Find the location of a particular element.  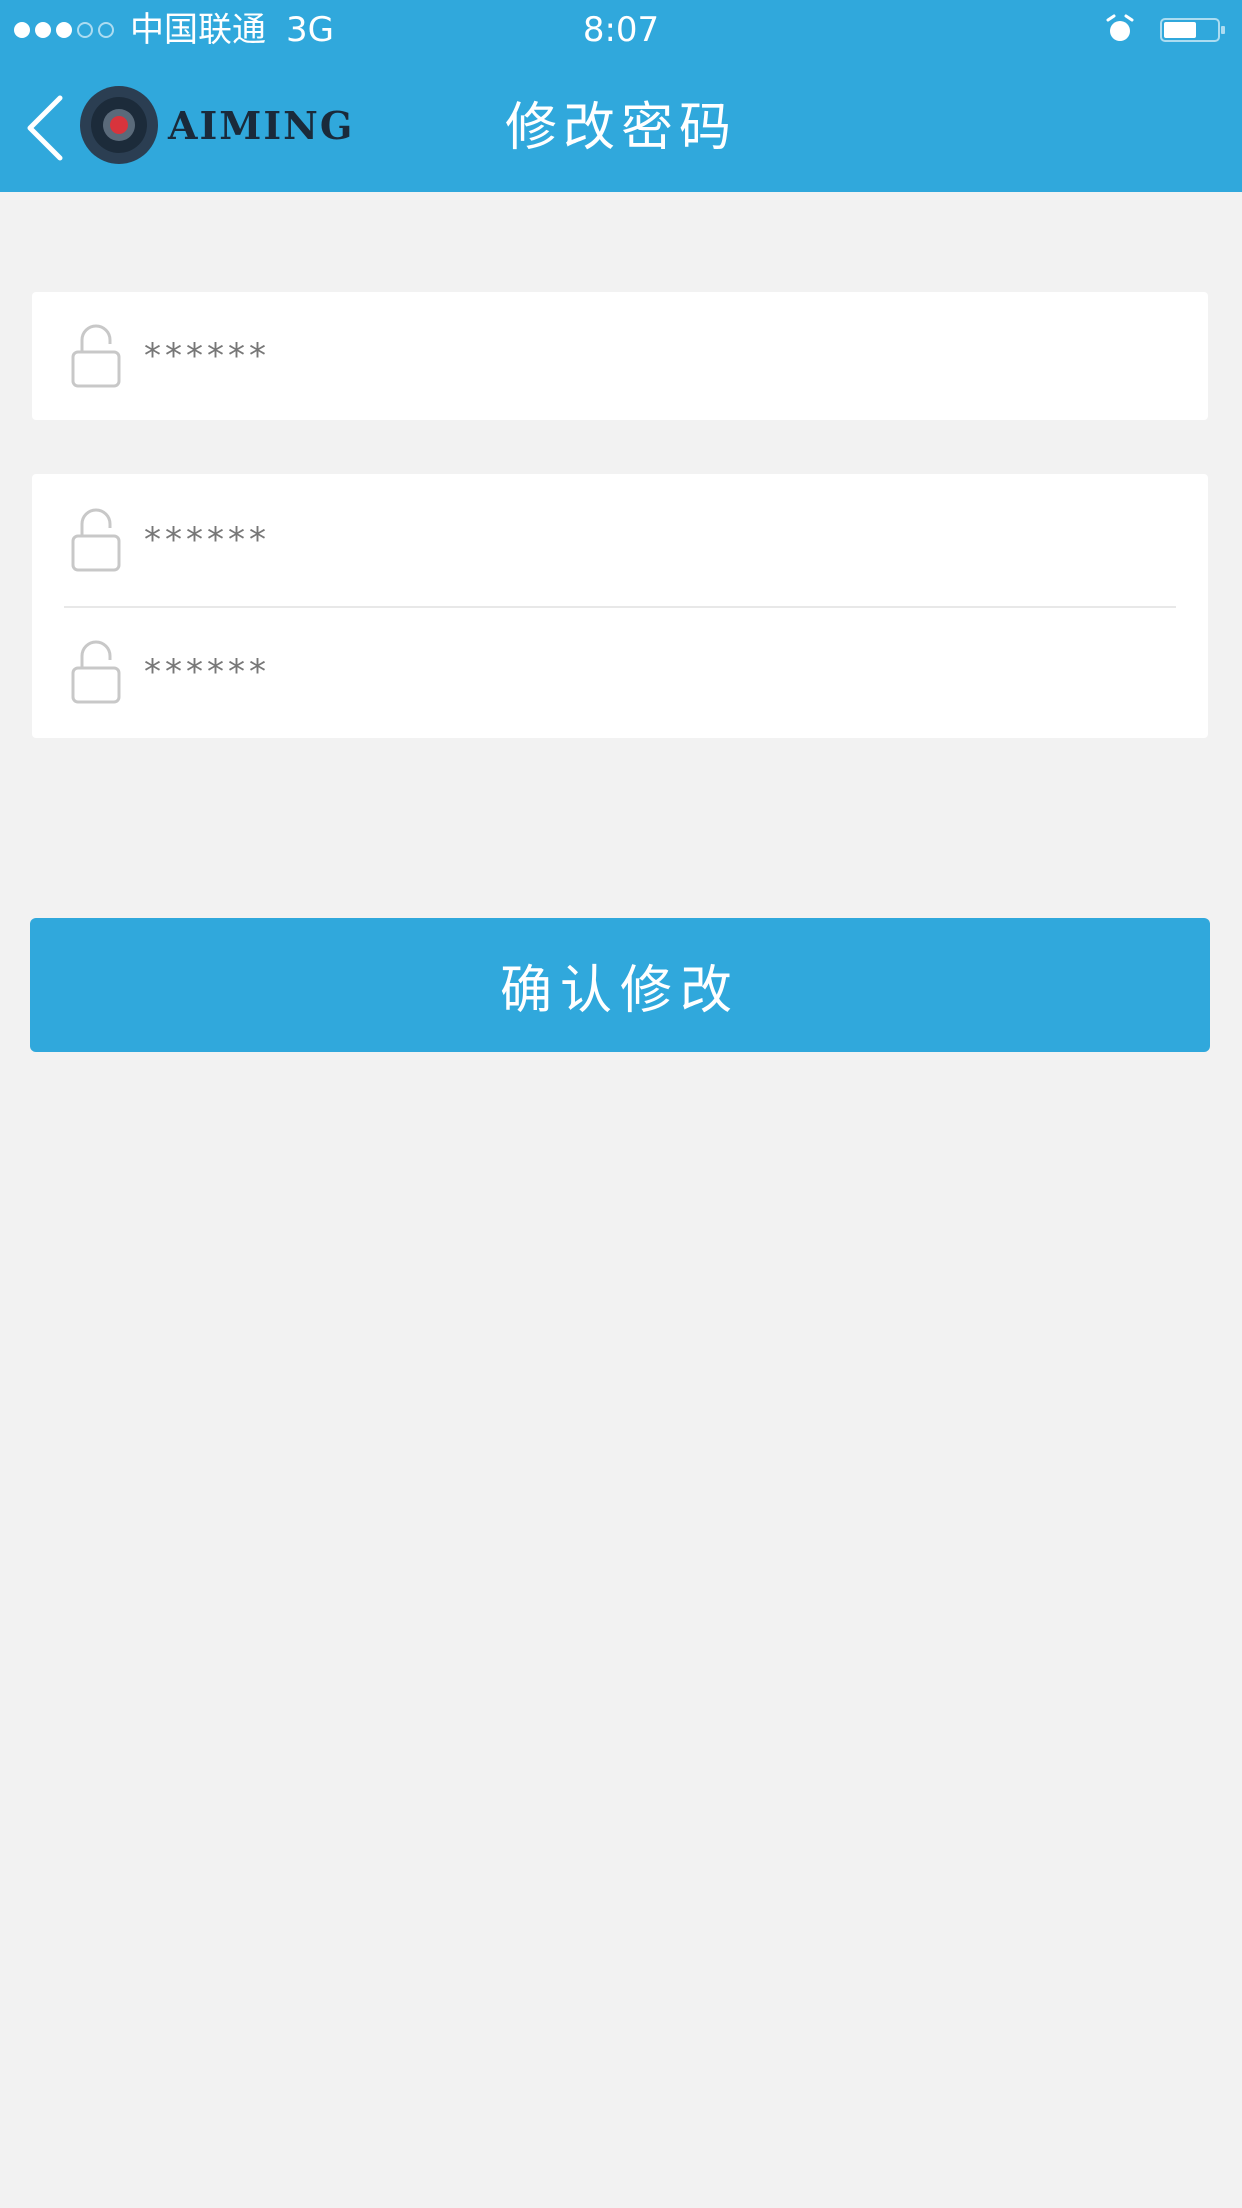

confirm-change-button: 确认修改 is located at coordinates (620, 985).